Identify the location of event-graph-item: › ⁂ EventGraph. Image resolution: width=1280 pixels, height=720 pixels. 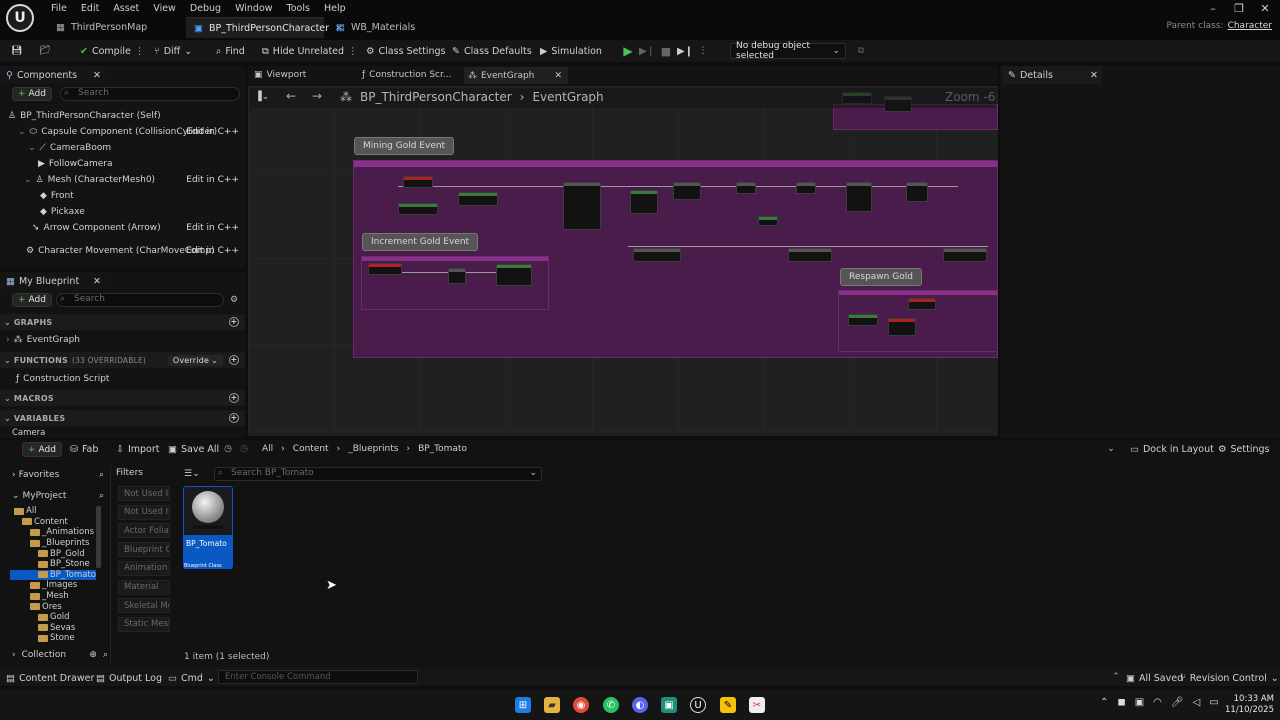
(43, 340).